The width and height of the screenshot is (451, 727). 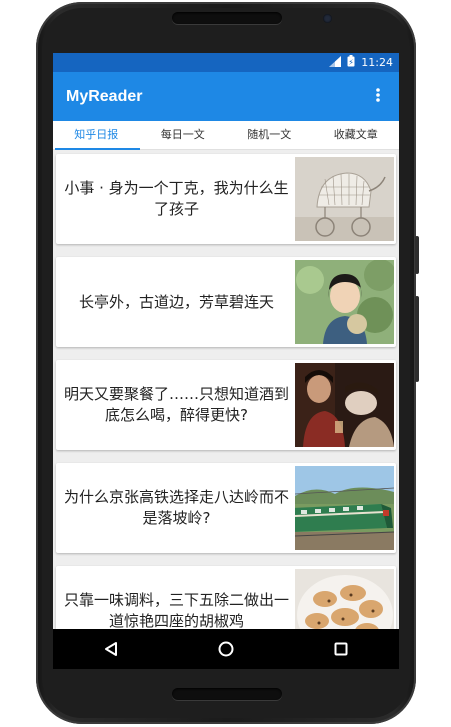 I want to click on tab-bar: 知乎日报 每日一文 随机一文 收藏文章, so click(x=226, y=135).